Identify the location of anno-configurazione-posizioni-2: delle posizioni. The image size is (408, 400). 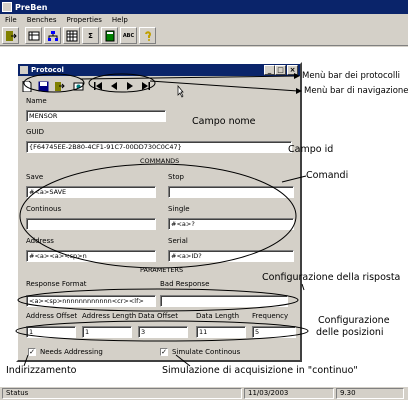
(350, 332).